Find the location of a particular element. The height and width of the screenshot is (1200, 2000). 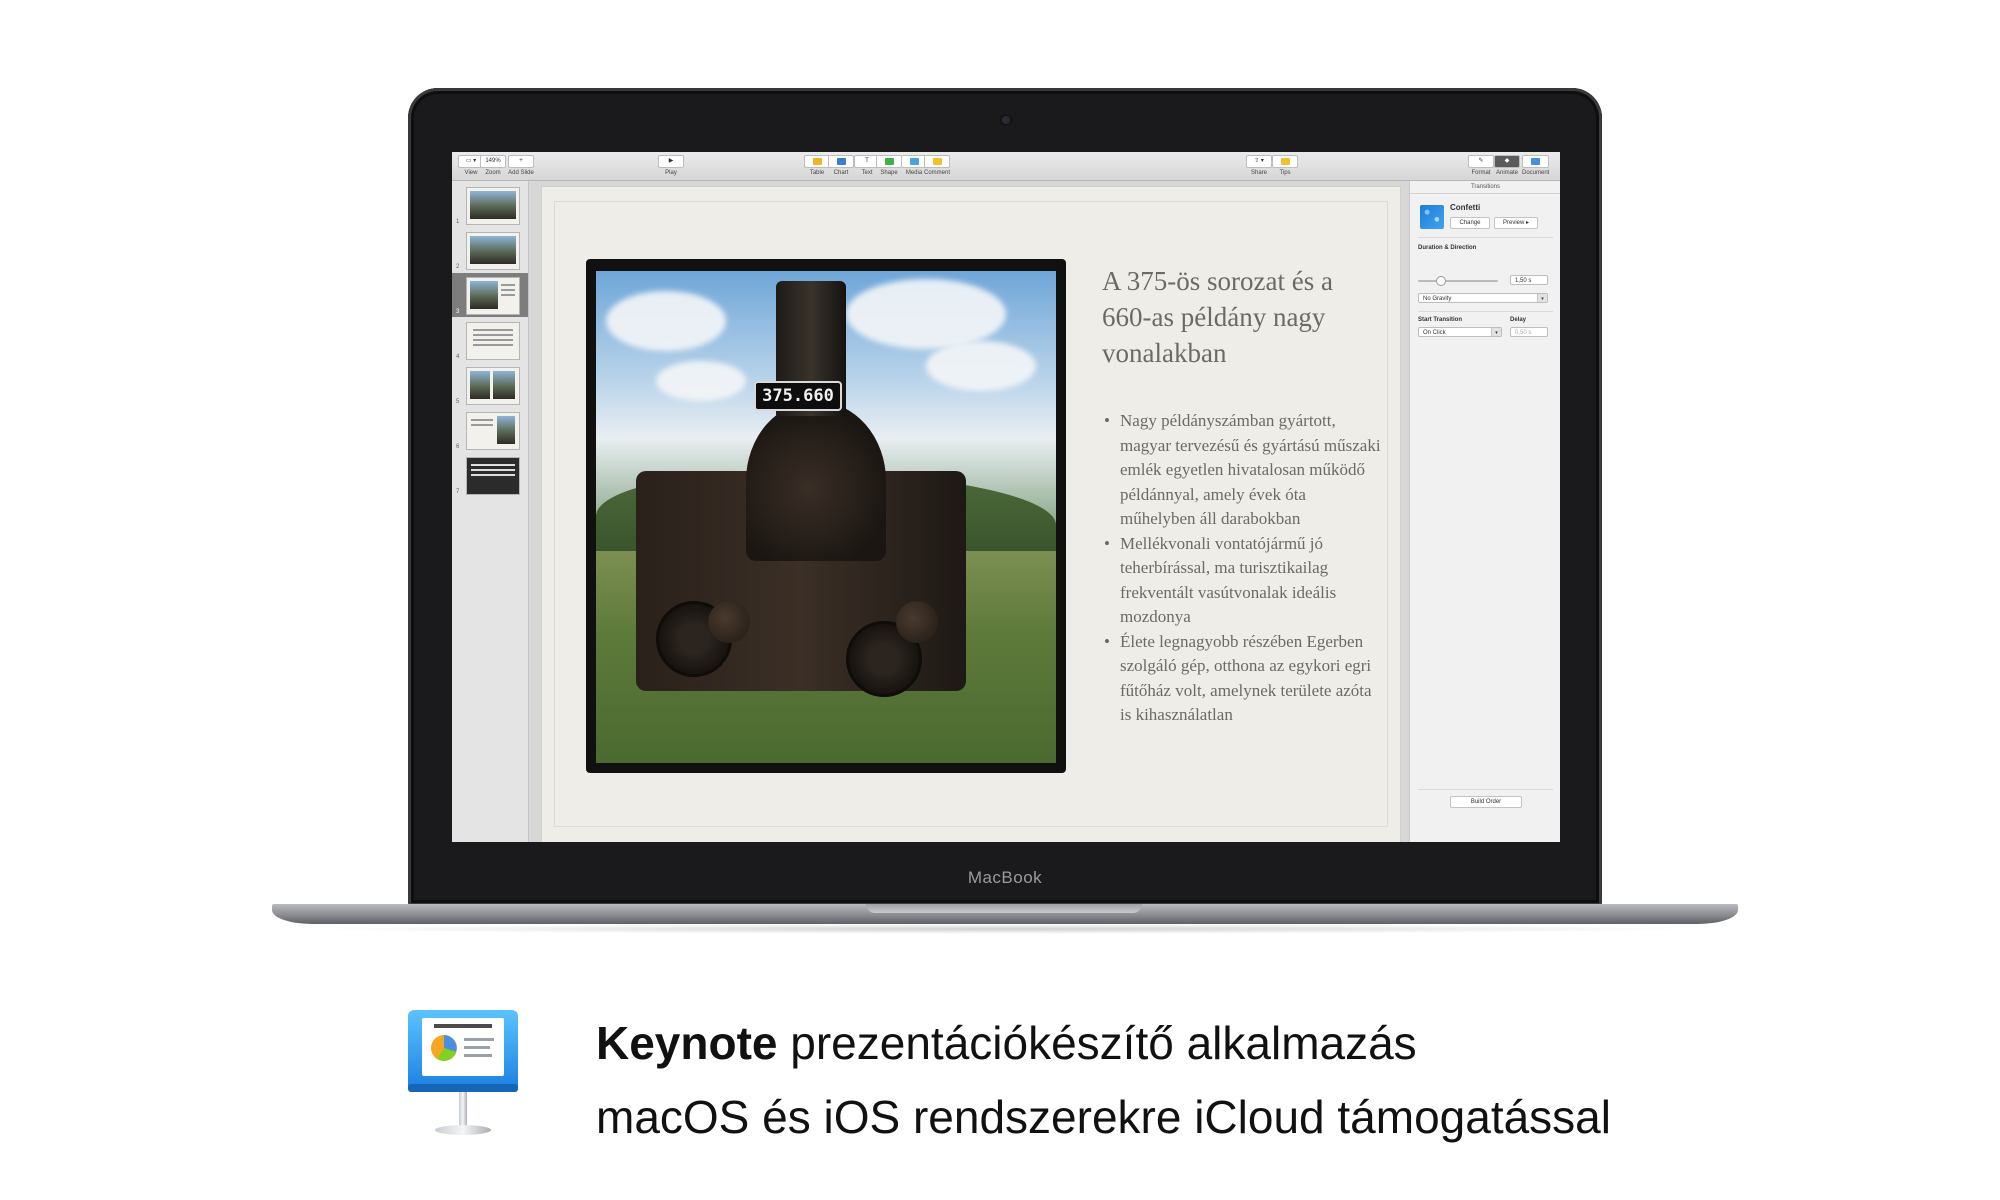

slide-number: 3 is located at coordinates (458, 312).